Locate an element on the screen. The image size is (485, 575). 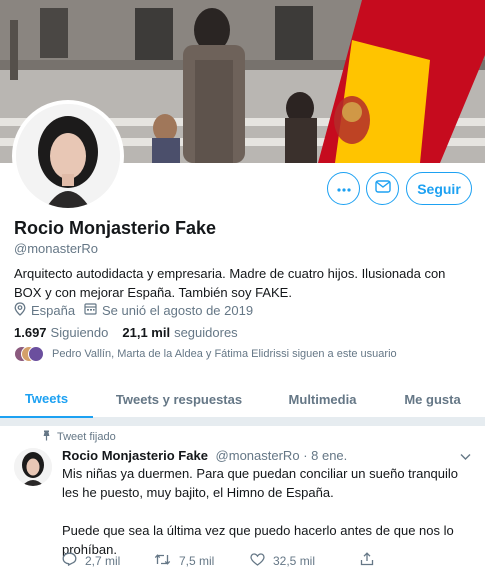
followers-label: seguidores is located at coordinates (206, 332).